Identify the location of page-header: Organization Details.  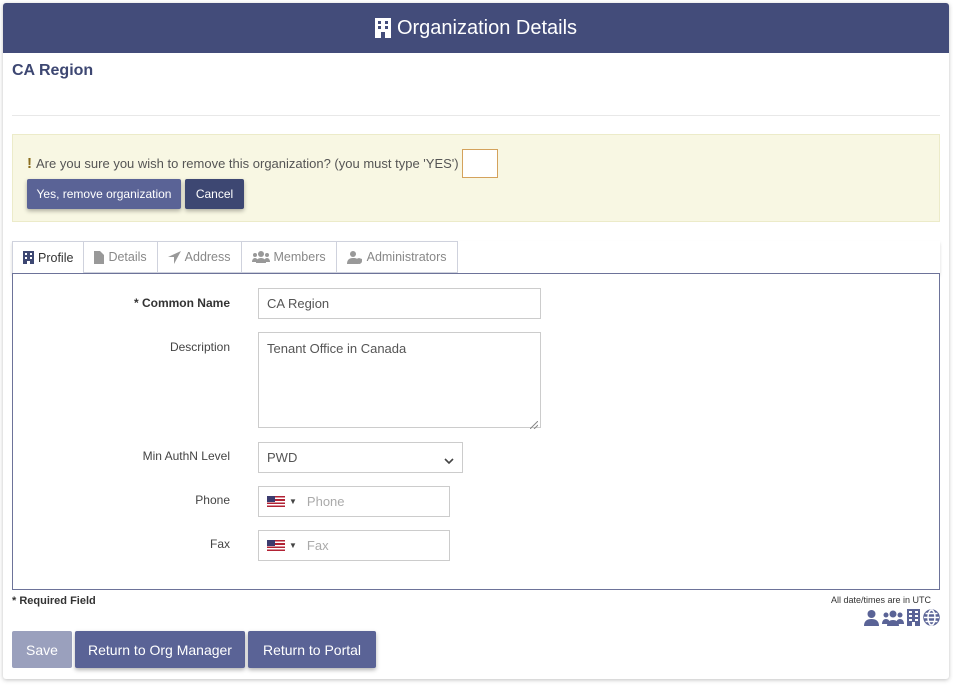
(476, 28).